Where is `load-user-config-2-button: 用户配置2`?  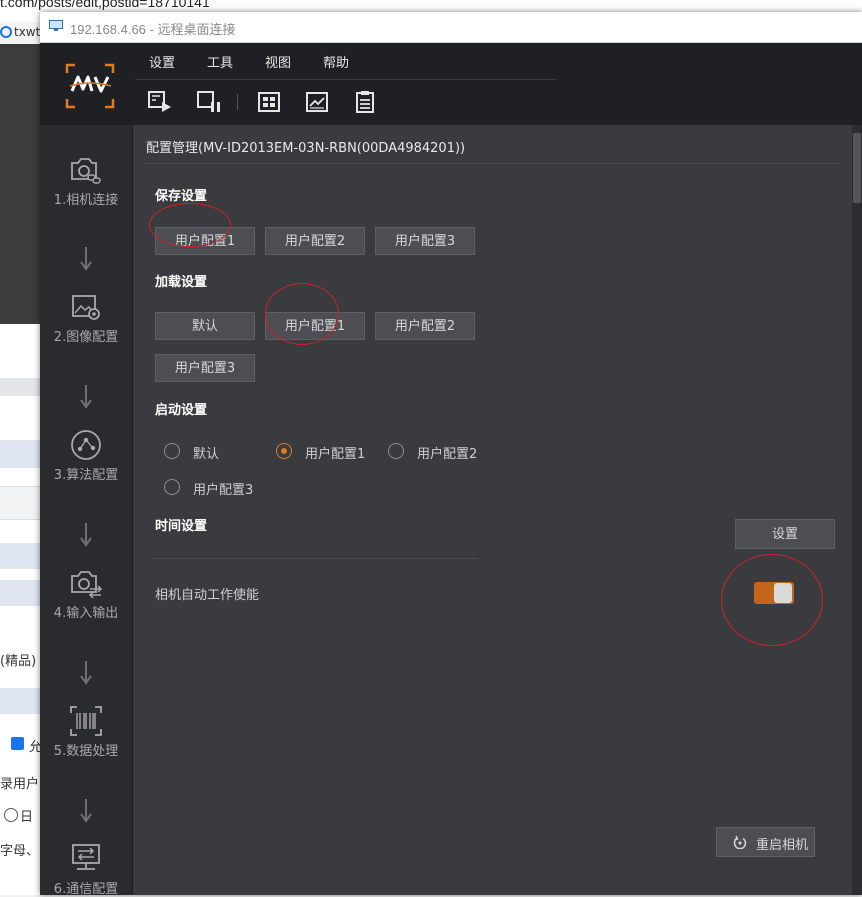 load-user-config-2-button: 用户配置2 is located at coordinates (425, 326).